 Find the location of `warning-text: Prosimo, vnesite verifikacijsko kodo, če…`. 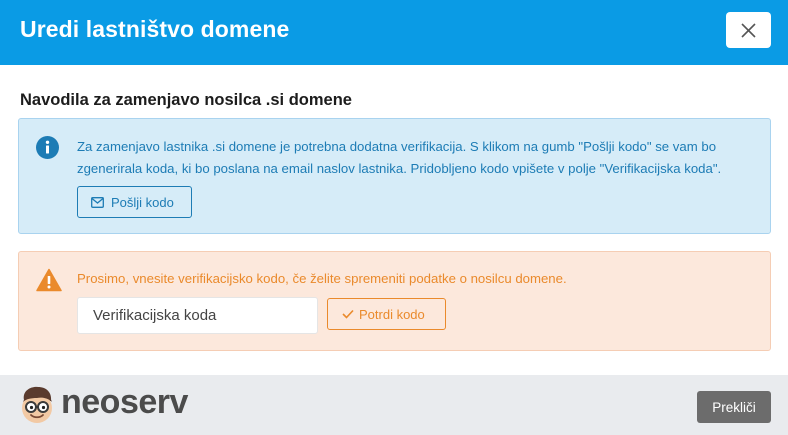

warning-text: Prosimo, vnesite verifikacijsko kodo, če… is located at coordinates (322, 278).